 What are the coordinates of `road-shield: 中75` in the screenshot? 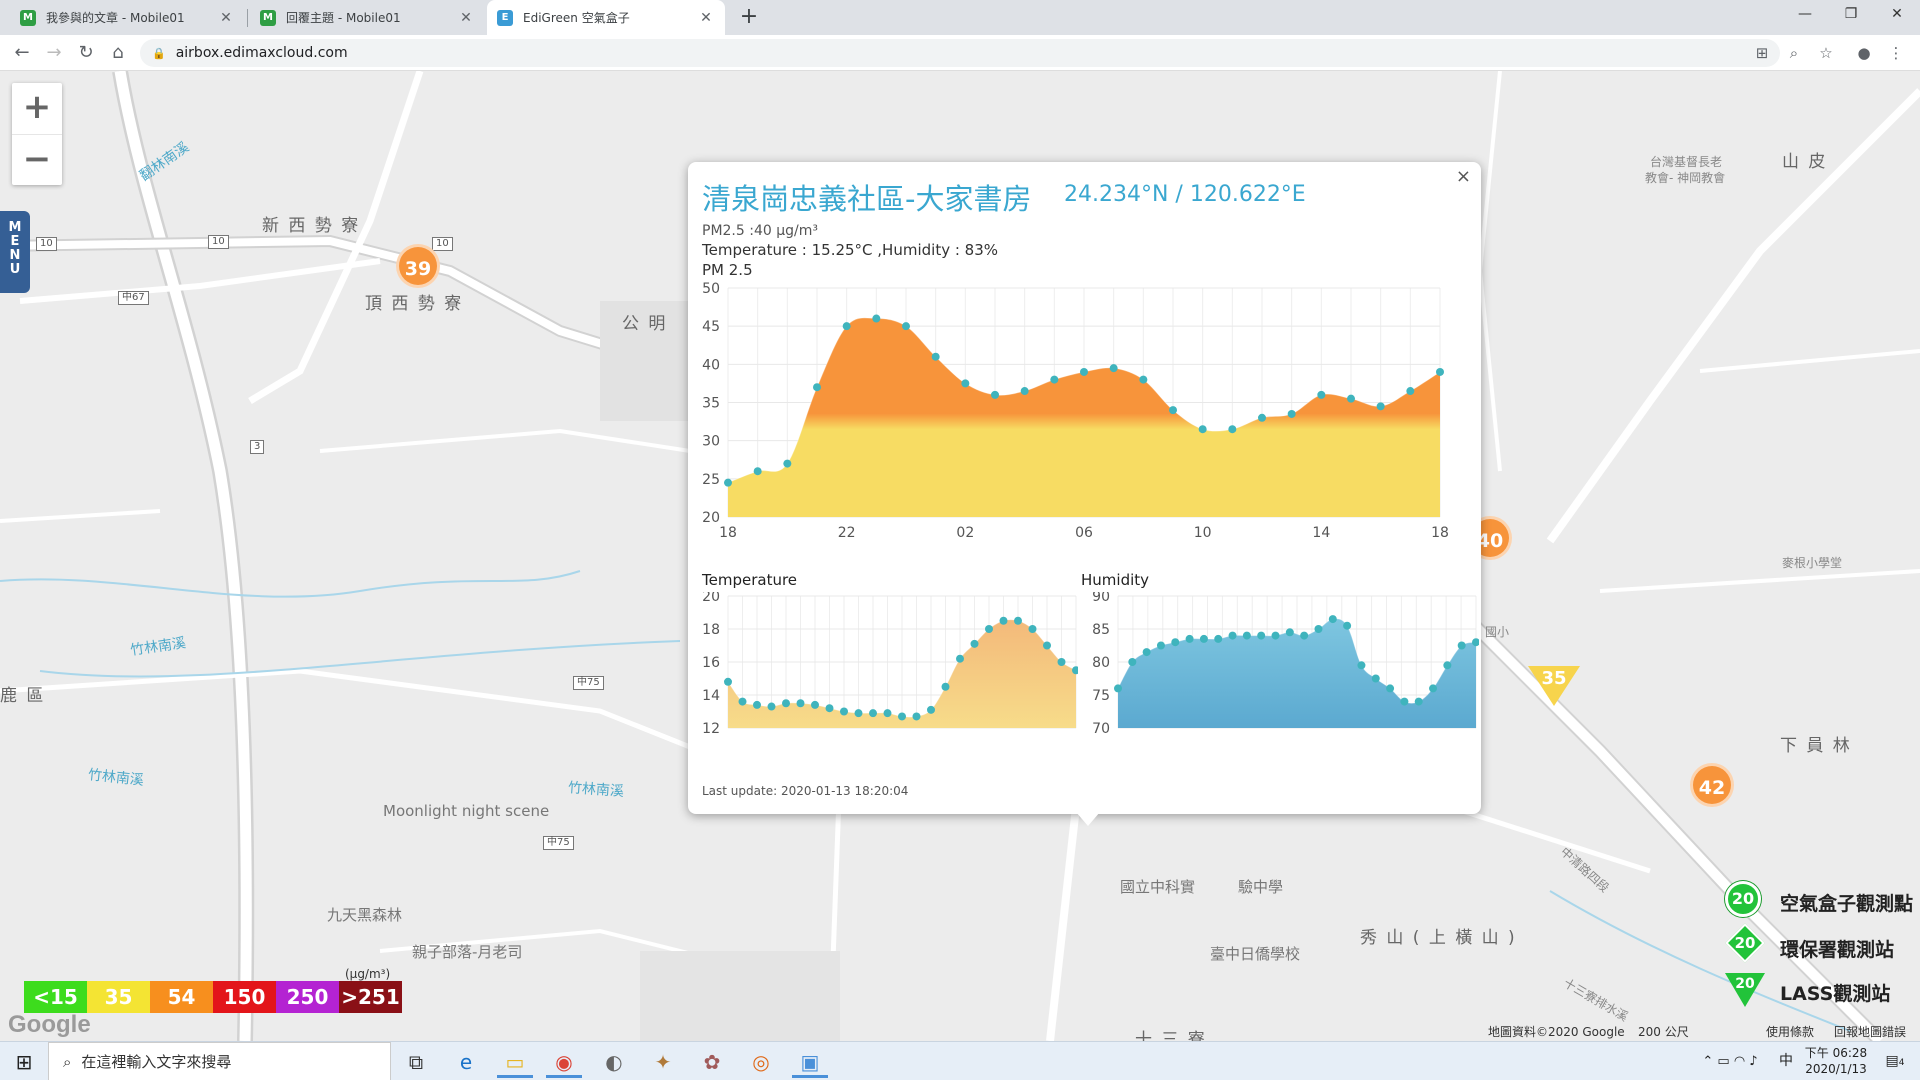 It's located at (588, 683).